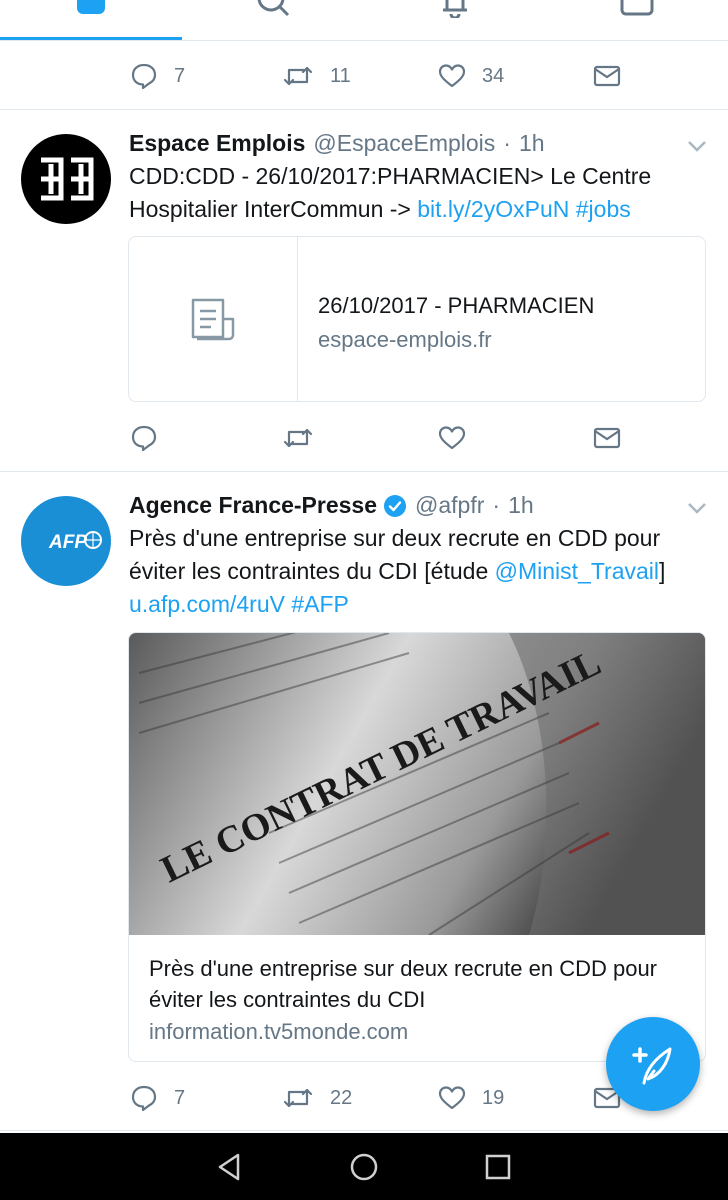  Describe the element at coordinates (395, 505) in the screenshot. I see `verified-badge-icon` at that location.